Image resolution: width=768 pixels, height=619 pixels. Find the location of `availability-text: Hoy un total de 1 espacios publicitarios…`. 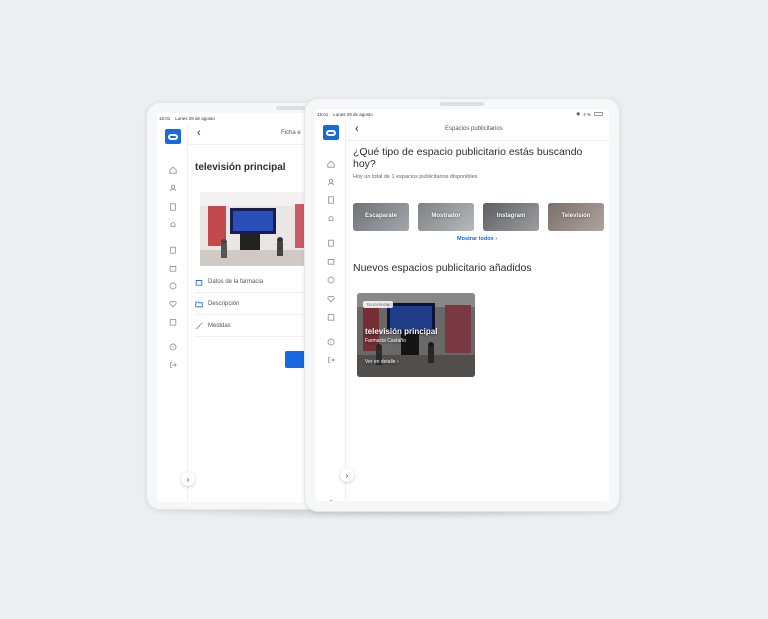

availability-text: Hoy un total de 1 espacios publicitarios… is located at coordinates (415, 177).